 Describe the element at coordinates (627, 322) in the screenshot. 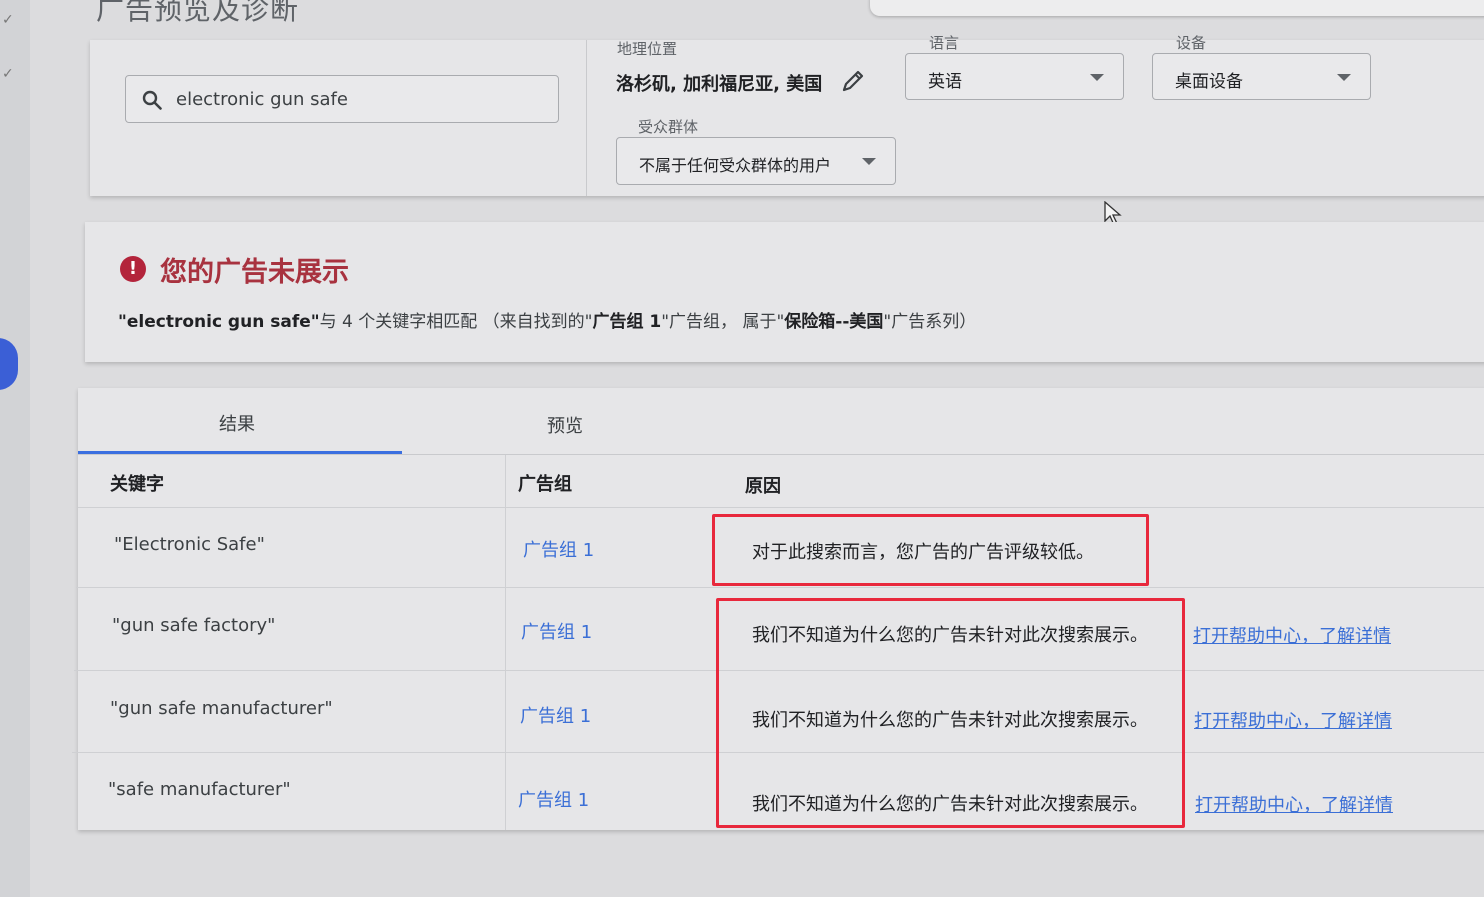

I see `match-adgroup: 广告组 1` at that location.